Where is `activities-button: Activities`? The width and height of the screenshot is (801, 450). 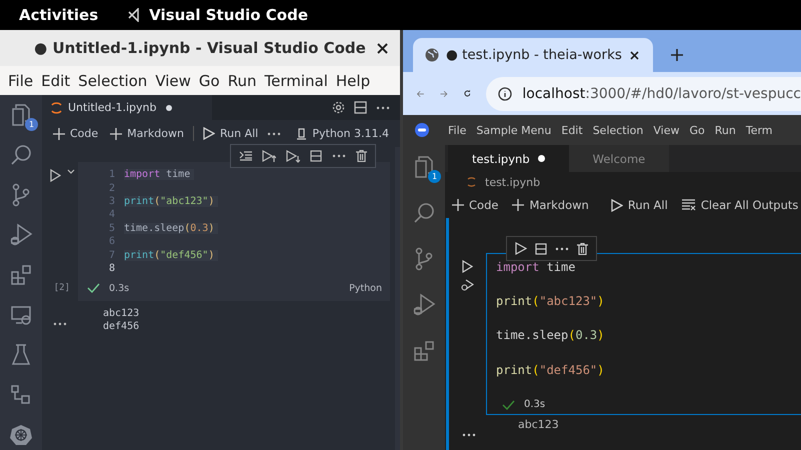 activities-button: Activities is located at coordinates (58, 15).